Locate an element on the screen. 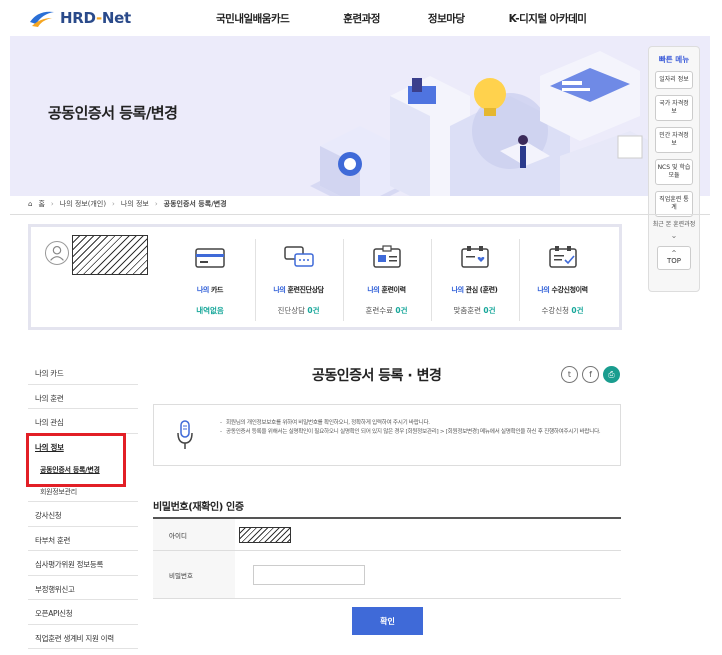 The image size is (722, 655). summary-item-history: 나의 훈련이력 훈련수료 0건 is located at coordinates (386, 280).